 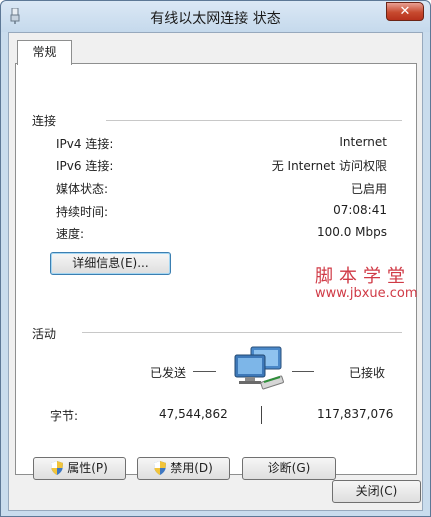 I want to click on disable-button: 禁用(D), so click(x=183, y=468).